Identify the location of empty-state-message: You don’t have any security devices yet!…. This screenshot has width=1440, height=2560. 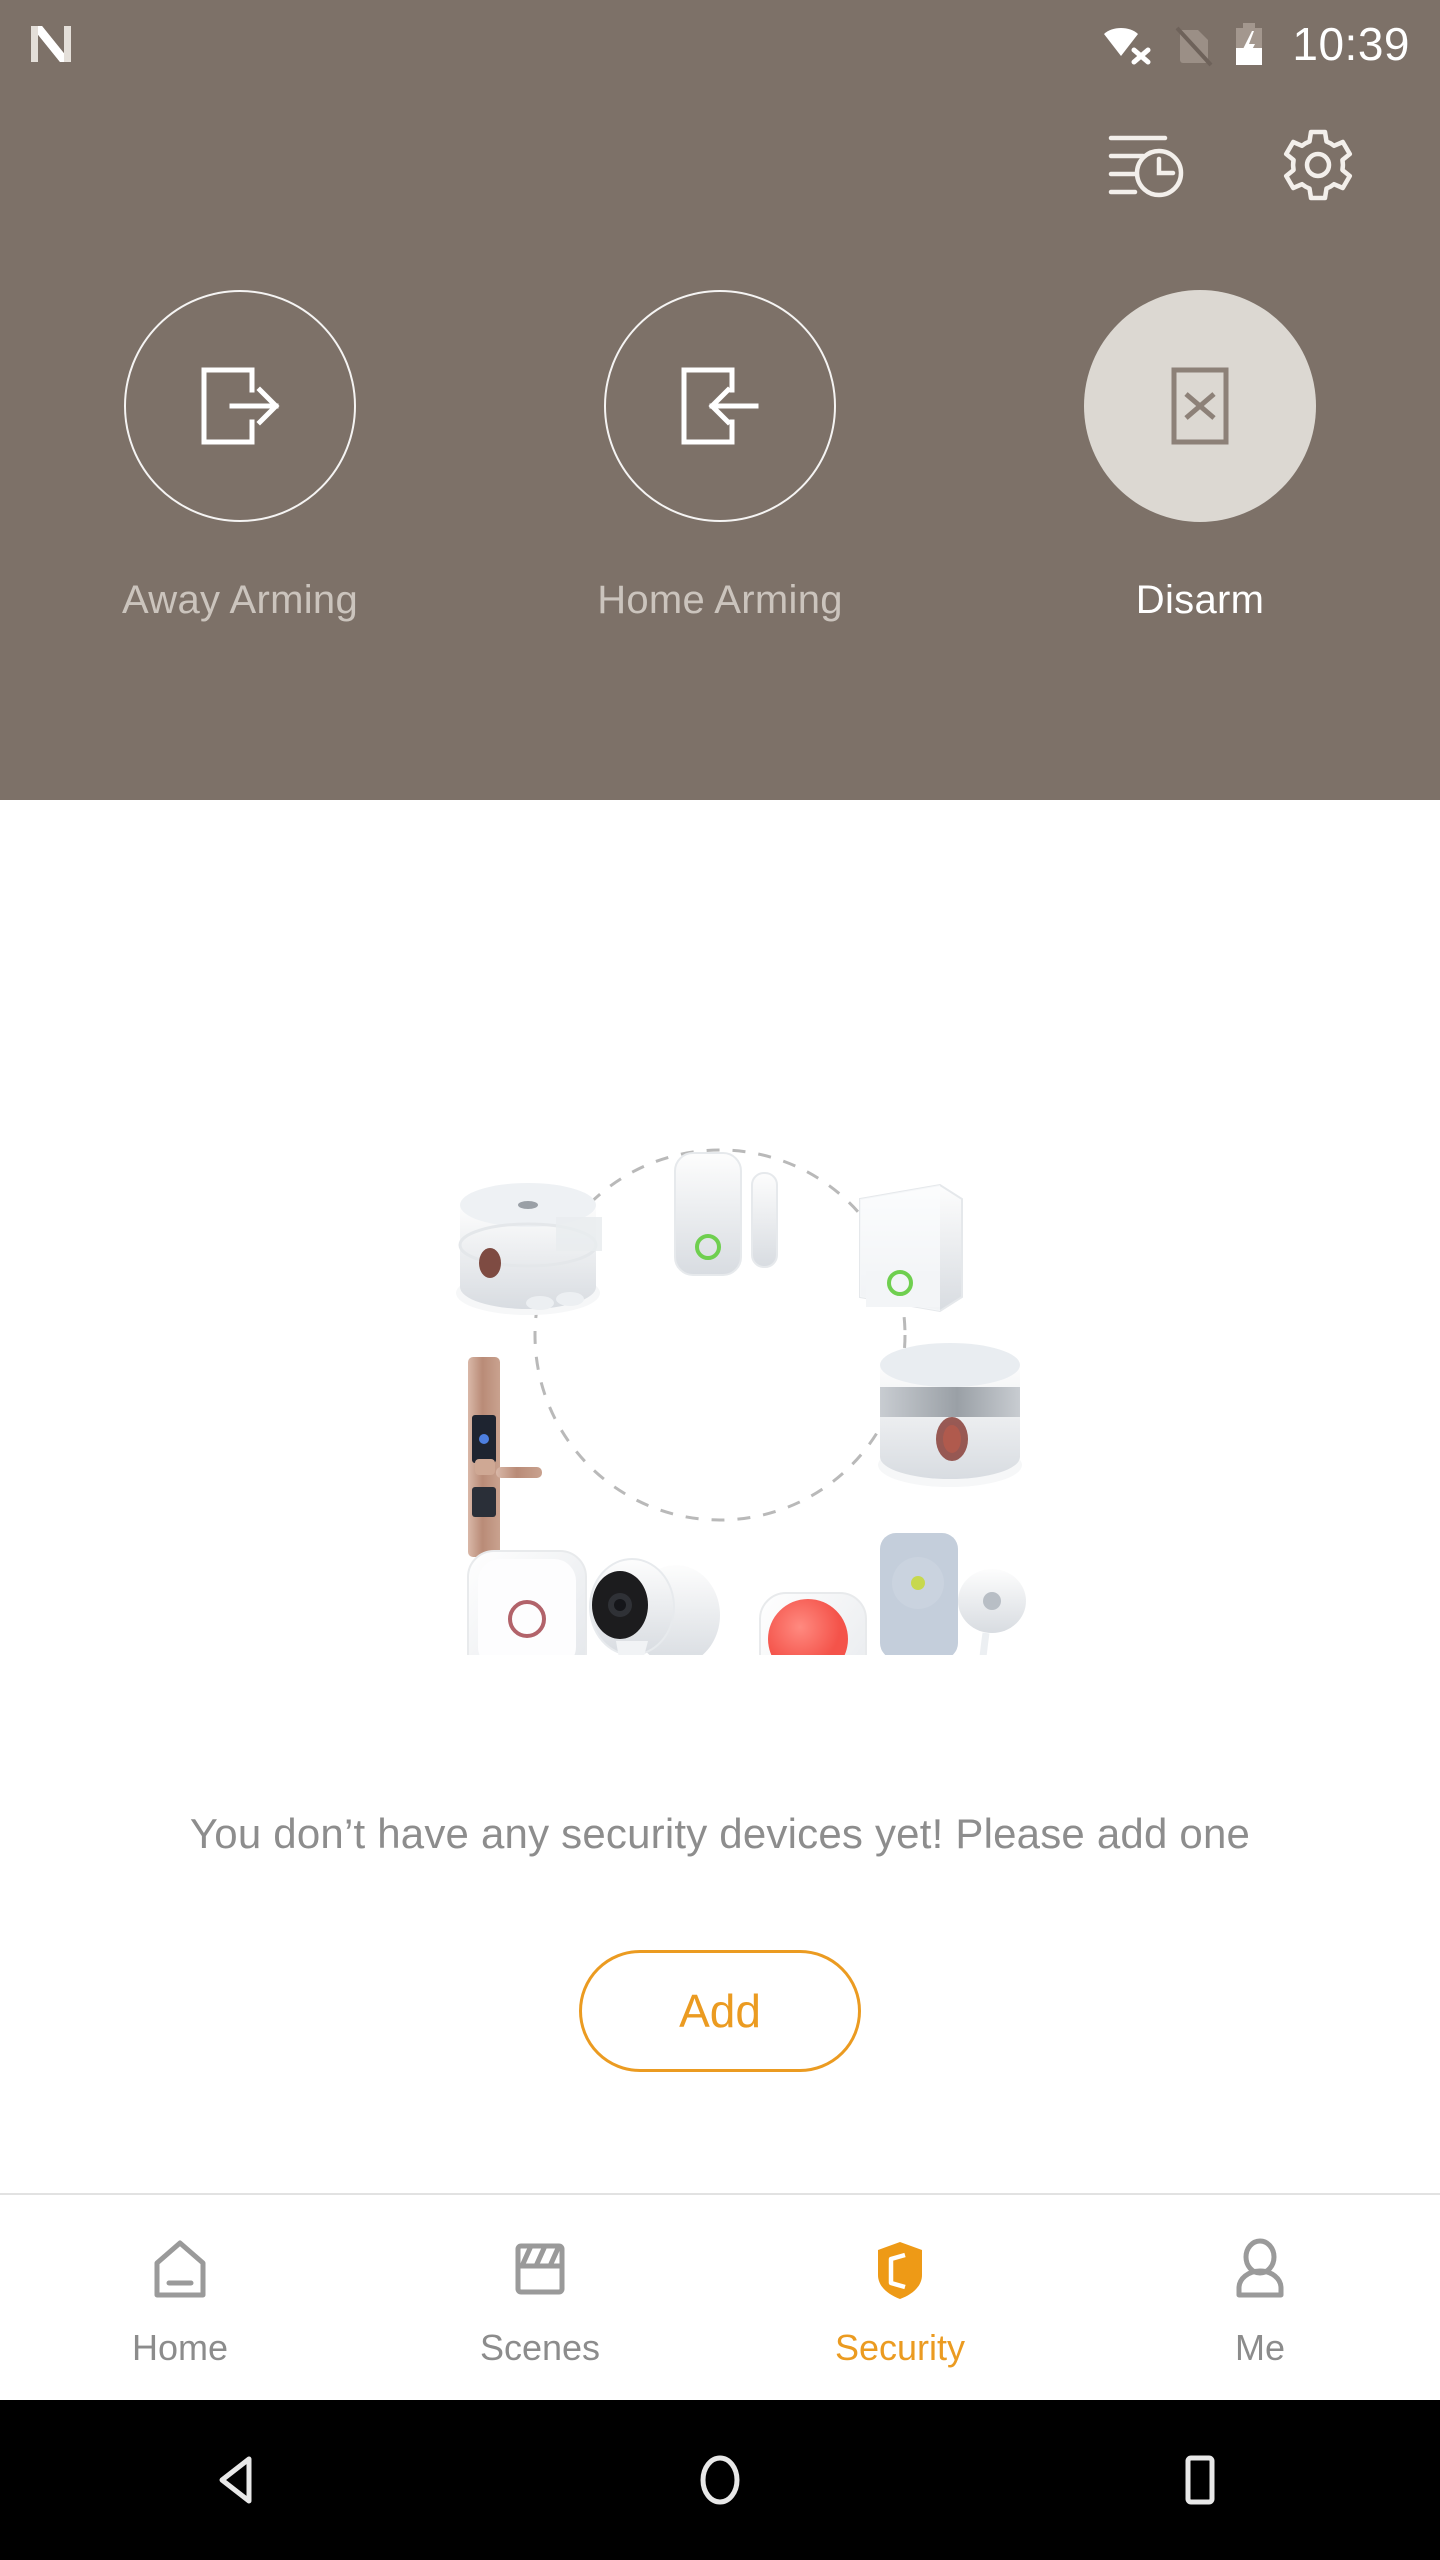
(720, 1833).